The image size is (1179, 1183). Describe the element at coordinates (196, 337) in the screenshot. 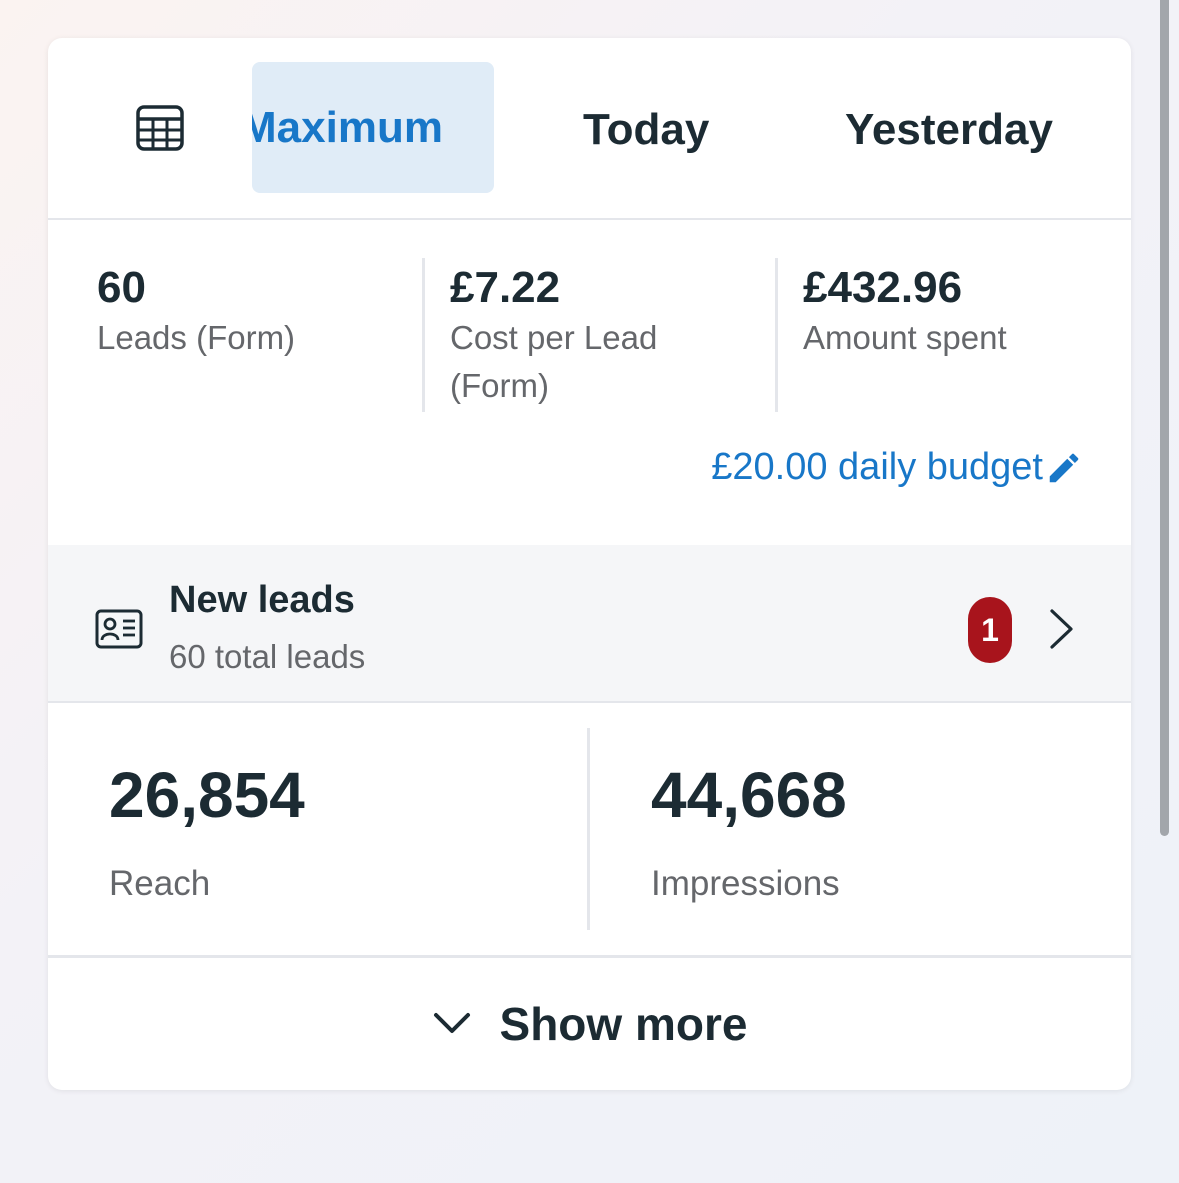

I see `metric-label: Leads (Form)` at that location.